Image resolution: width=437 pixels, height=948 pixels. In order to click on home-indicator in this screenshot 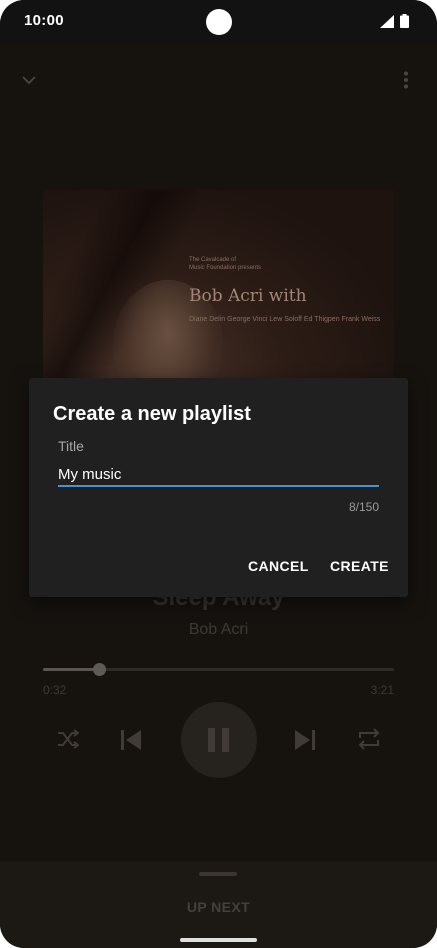, I will do `click(218, 940)`.